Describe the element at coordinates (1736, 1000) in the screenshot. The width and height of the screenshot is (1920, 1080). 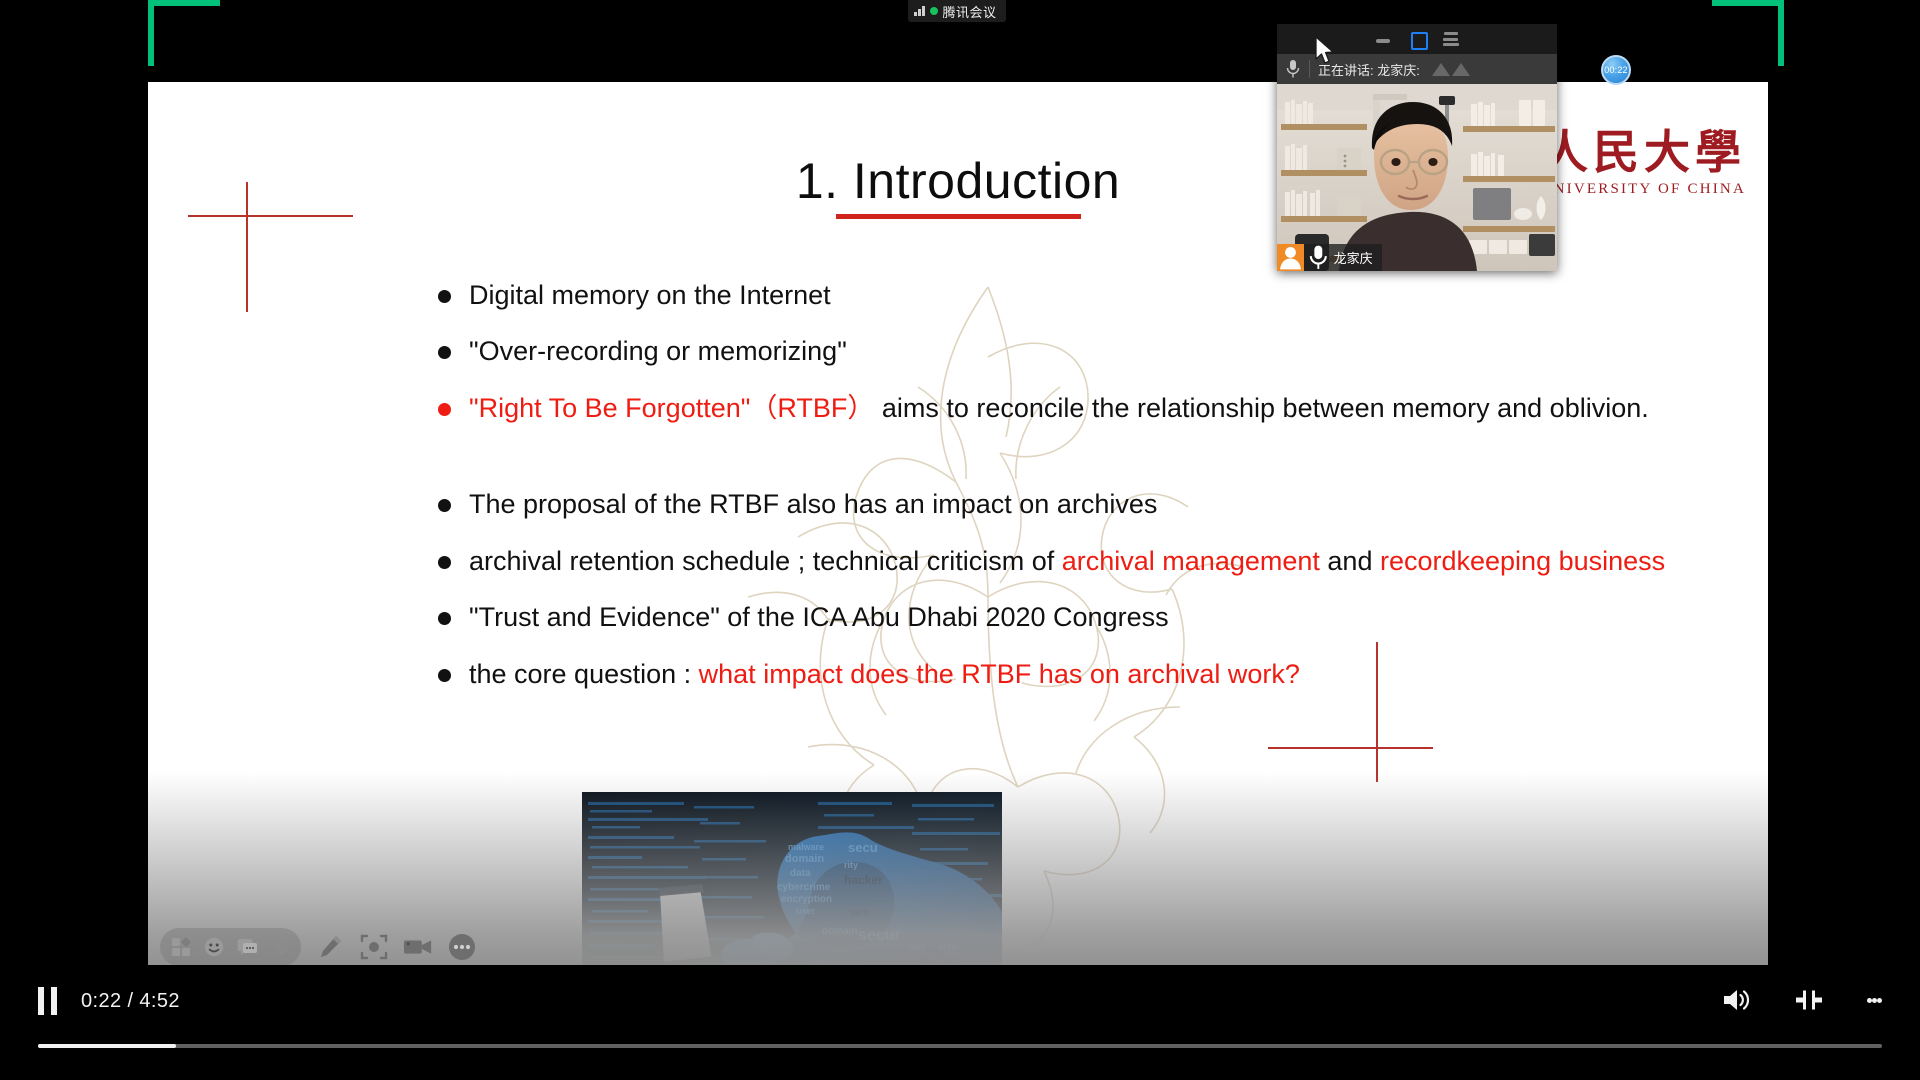
I see `volume-on-icon` at that location.